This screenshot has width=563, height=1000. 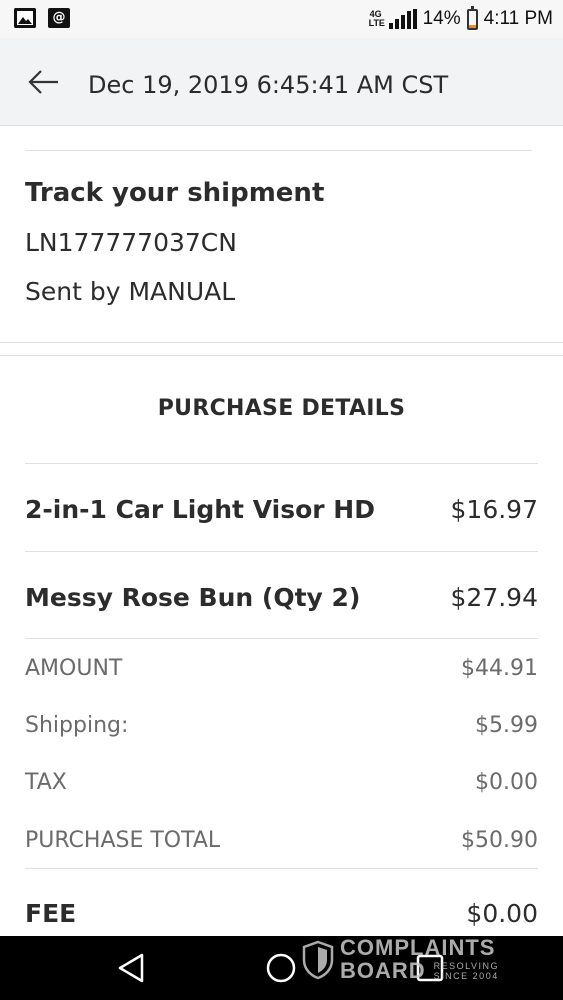 I want to click on track-shipment-title: Track your shipment, so click(x=175, y=193).